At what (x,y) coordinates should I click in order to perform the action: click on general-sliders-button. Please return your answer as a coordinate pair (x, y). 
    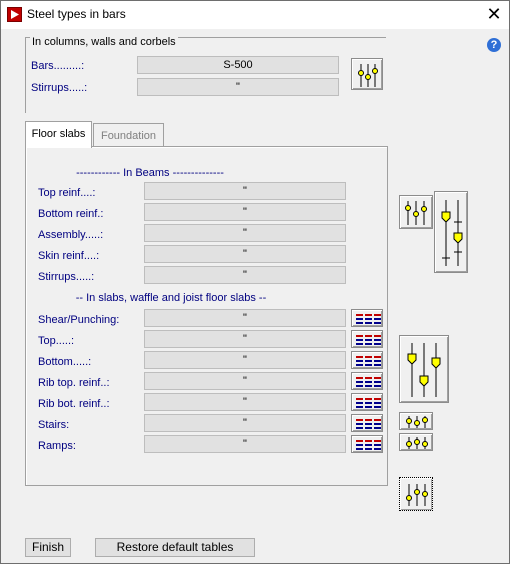
    Looking at the image, I should click on (416, 494).